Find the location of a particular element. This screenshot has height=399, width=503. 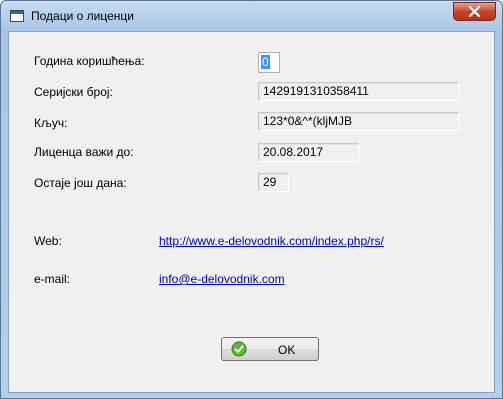

valid-until-label: Лиценца важи до: is located at coordinates (84, 152).